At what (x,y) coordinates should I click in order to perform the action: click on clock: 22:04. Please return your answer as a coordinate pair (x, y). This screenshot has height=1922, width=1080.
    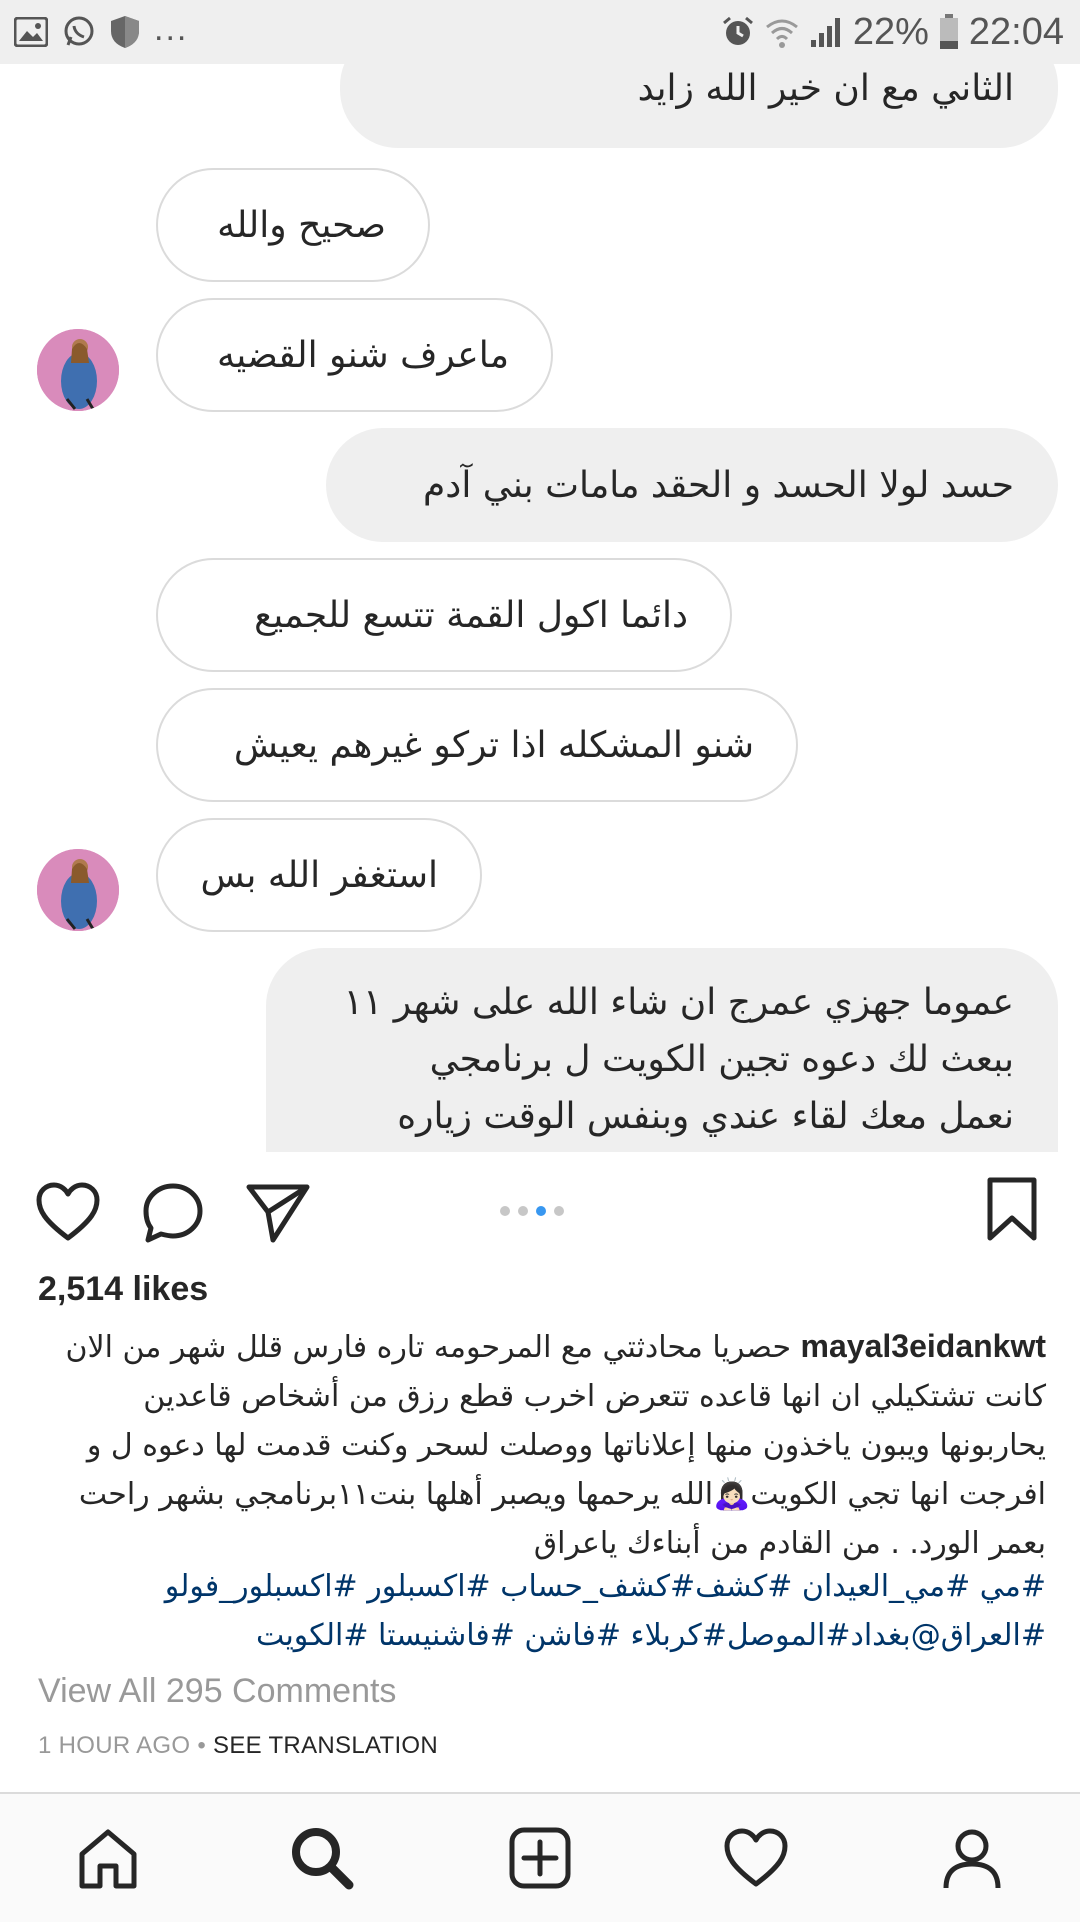
    Looking at the image, I should click on (1016, 31).